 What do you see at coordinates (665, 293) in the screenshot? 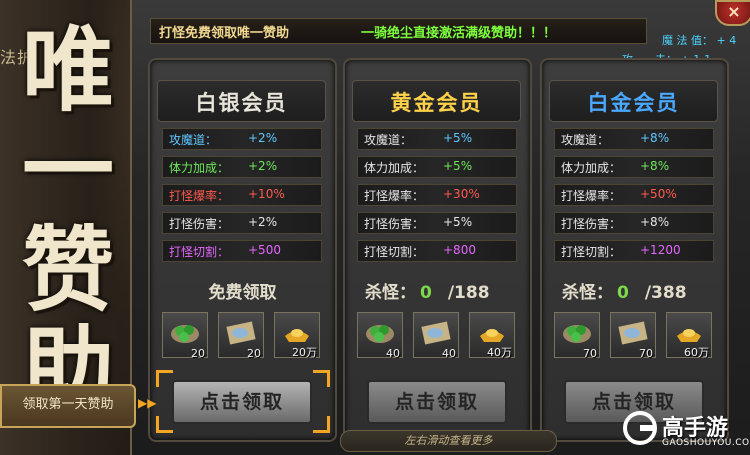
I see `kill-total: /388` at bounding box center [665, 293].